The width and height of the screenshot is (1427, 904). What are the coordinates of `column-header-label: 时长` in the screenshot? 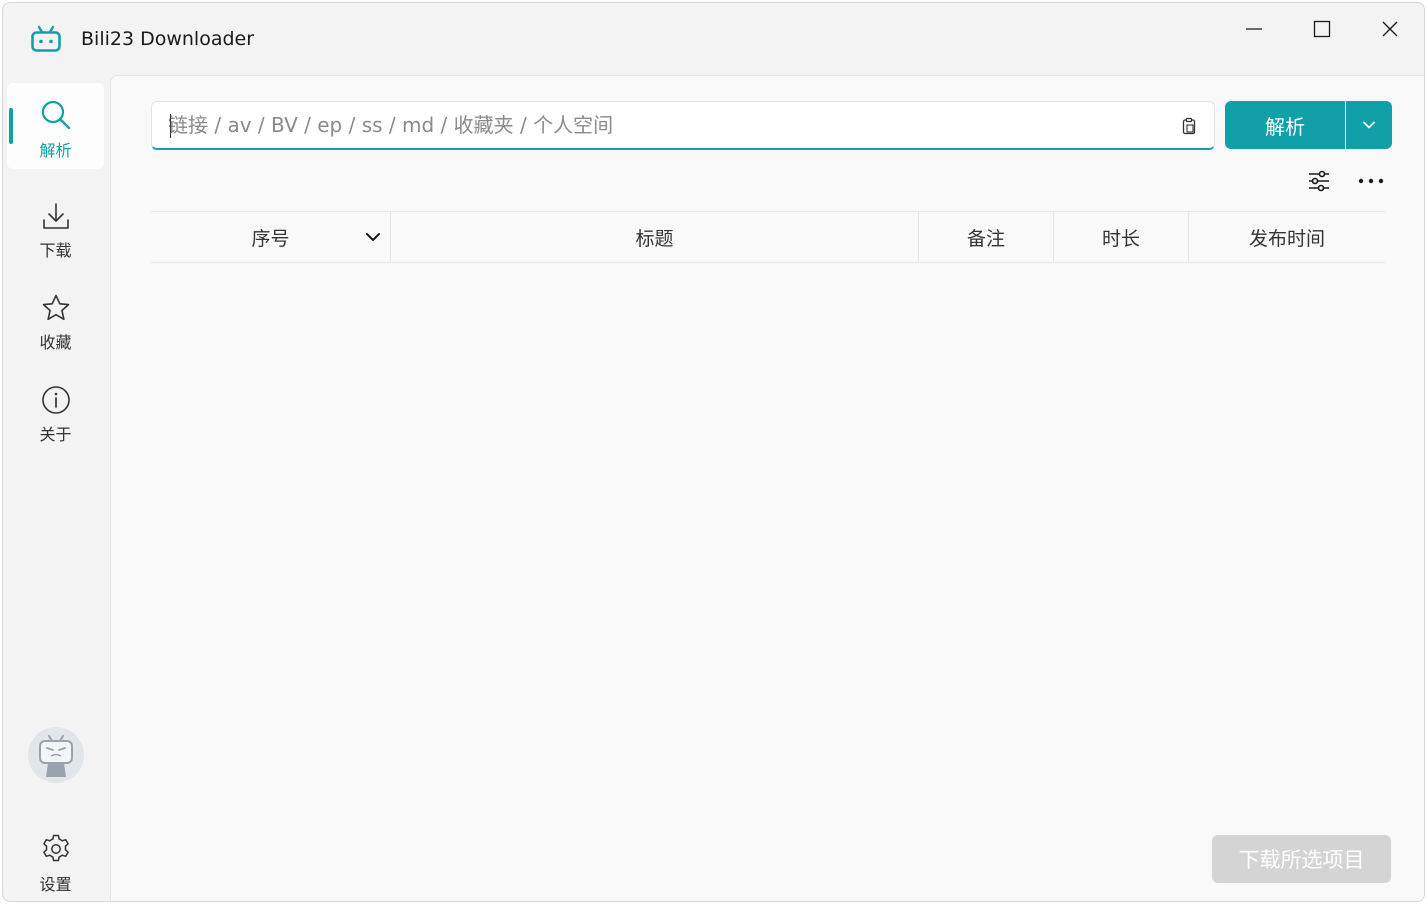 It's located at (1120, 238).